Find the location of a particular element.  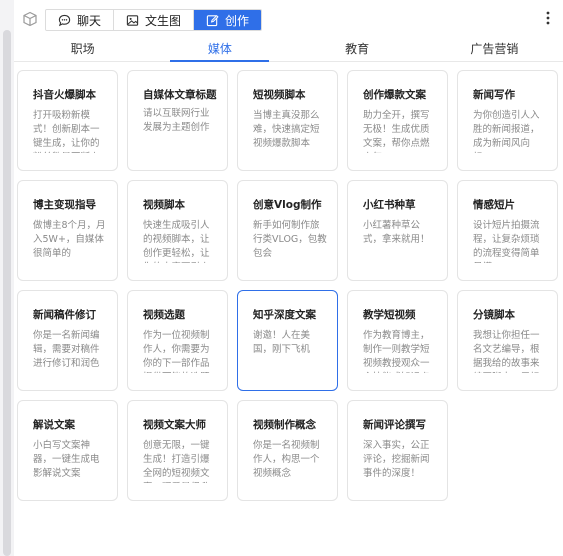

card-description: 小白写文案神器，一键生成电影解说文案 is located at coordinates (66, 459).